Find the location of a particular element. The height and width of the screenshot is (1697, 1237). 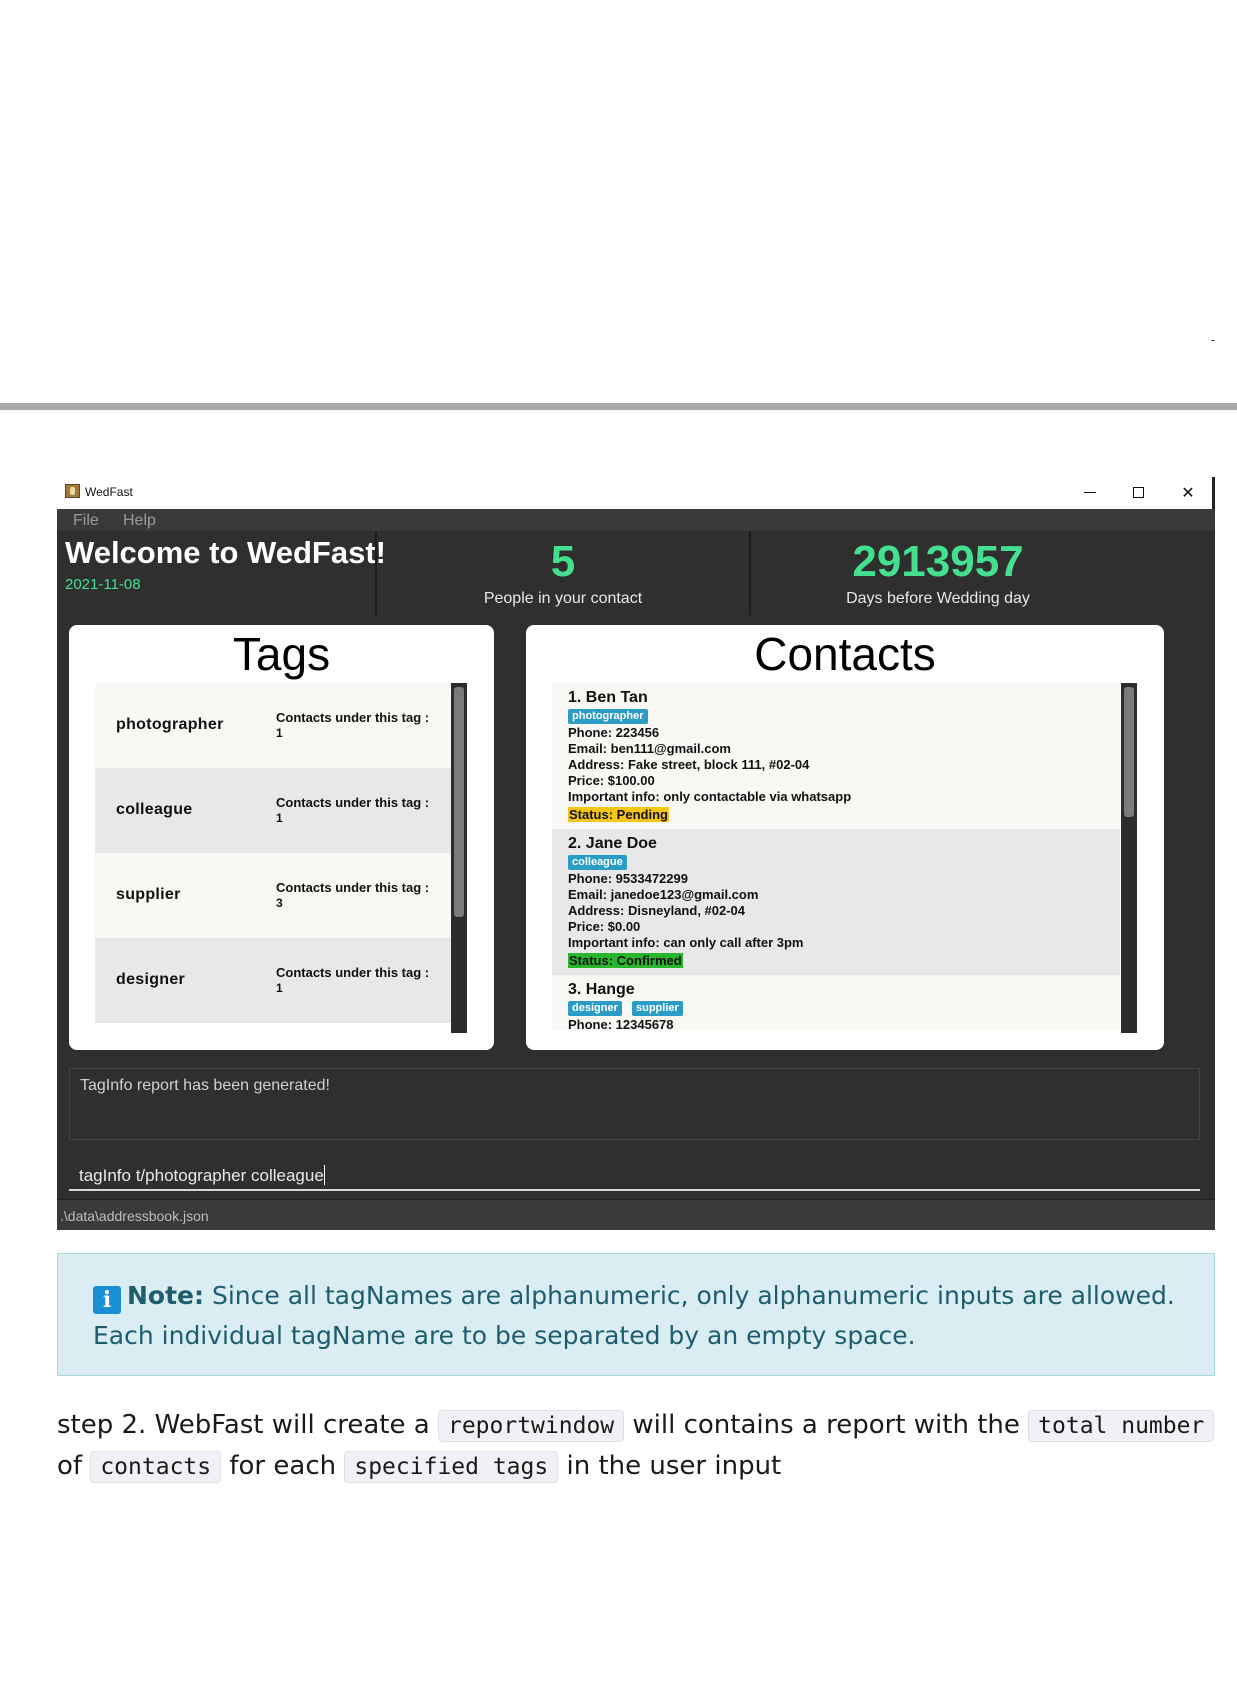

close-button: ✕ is located at coordinates (1188, 493).